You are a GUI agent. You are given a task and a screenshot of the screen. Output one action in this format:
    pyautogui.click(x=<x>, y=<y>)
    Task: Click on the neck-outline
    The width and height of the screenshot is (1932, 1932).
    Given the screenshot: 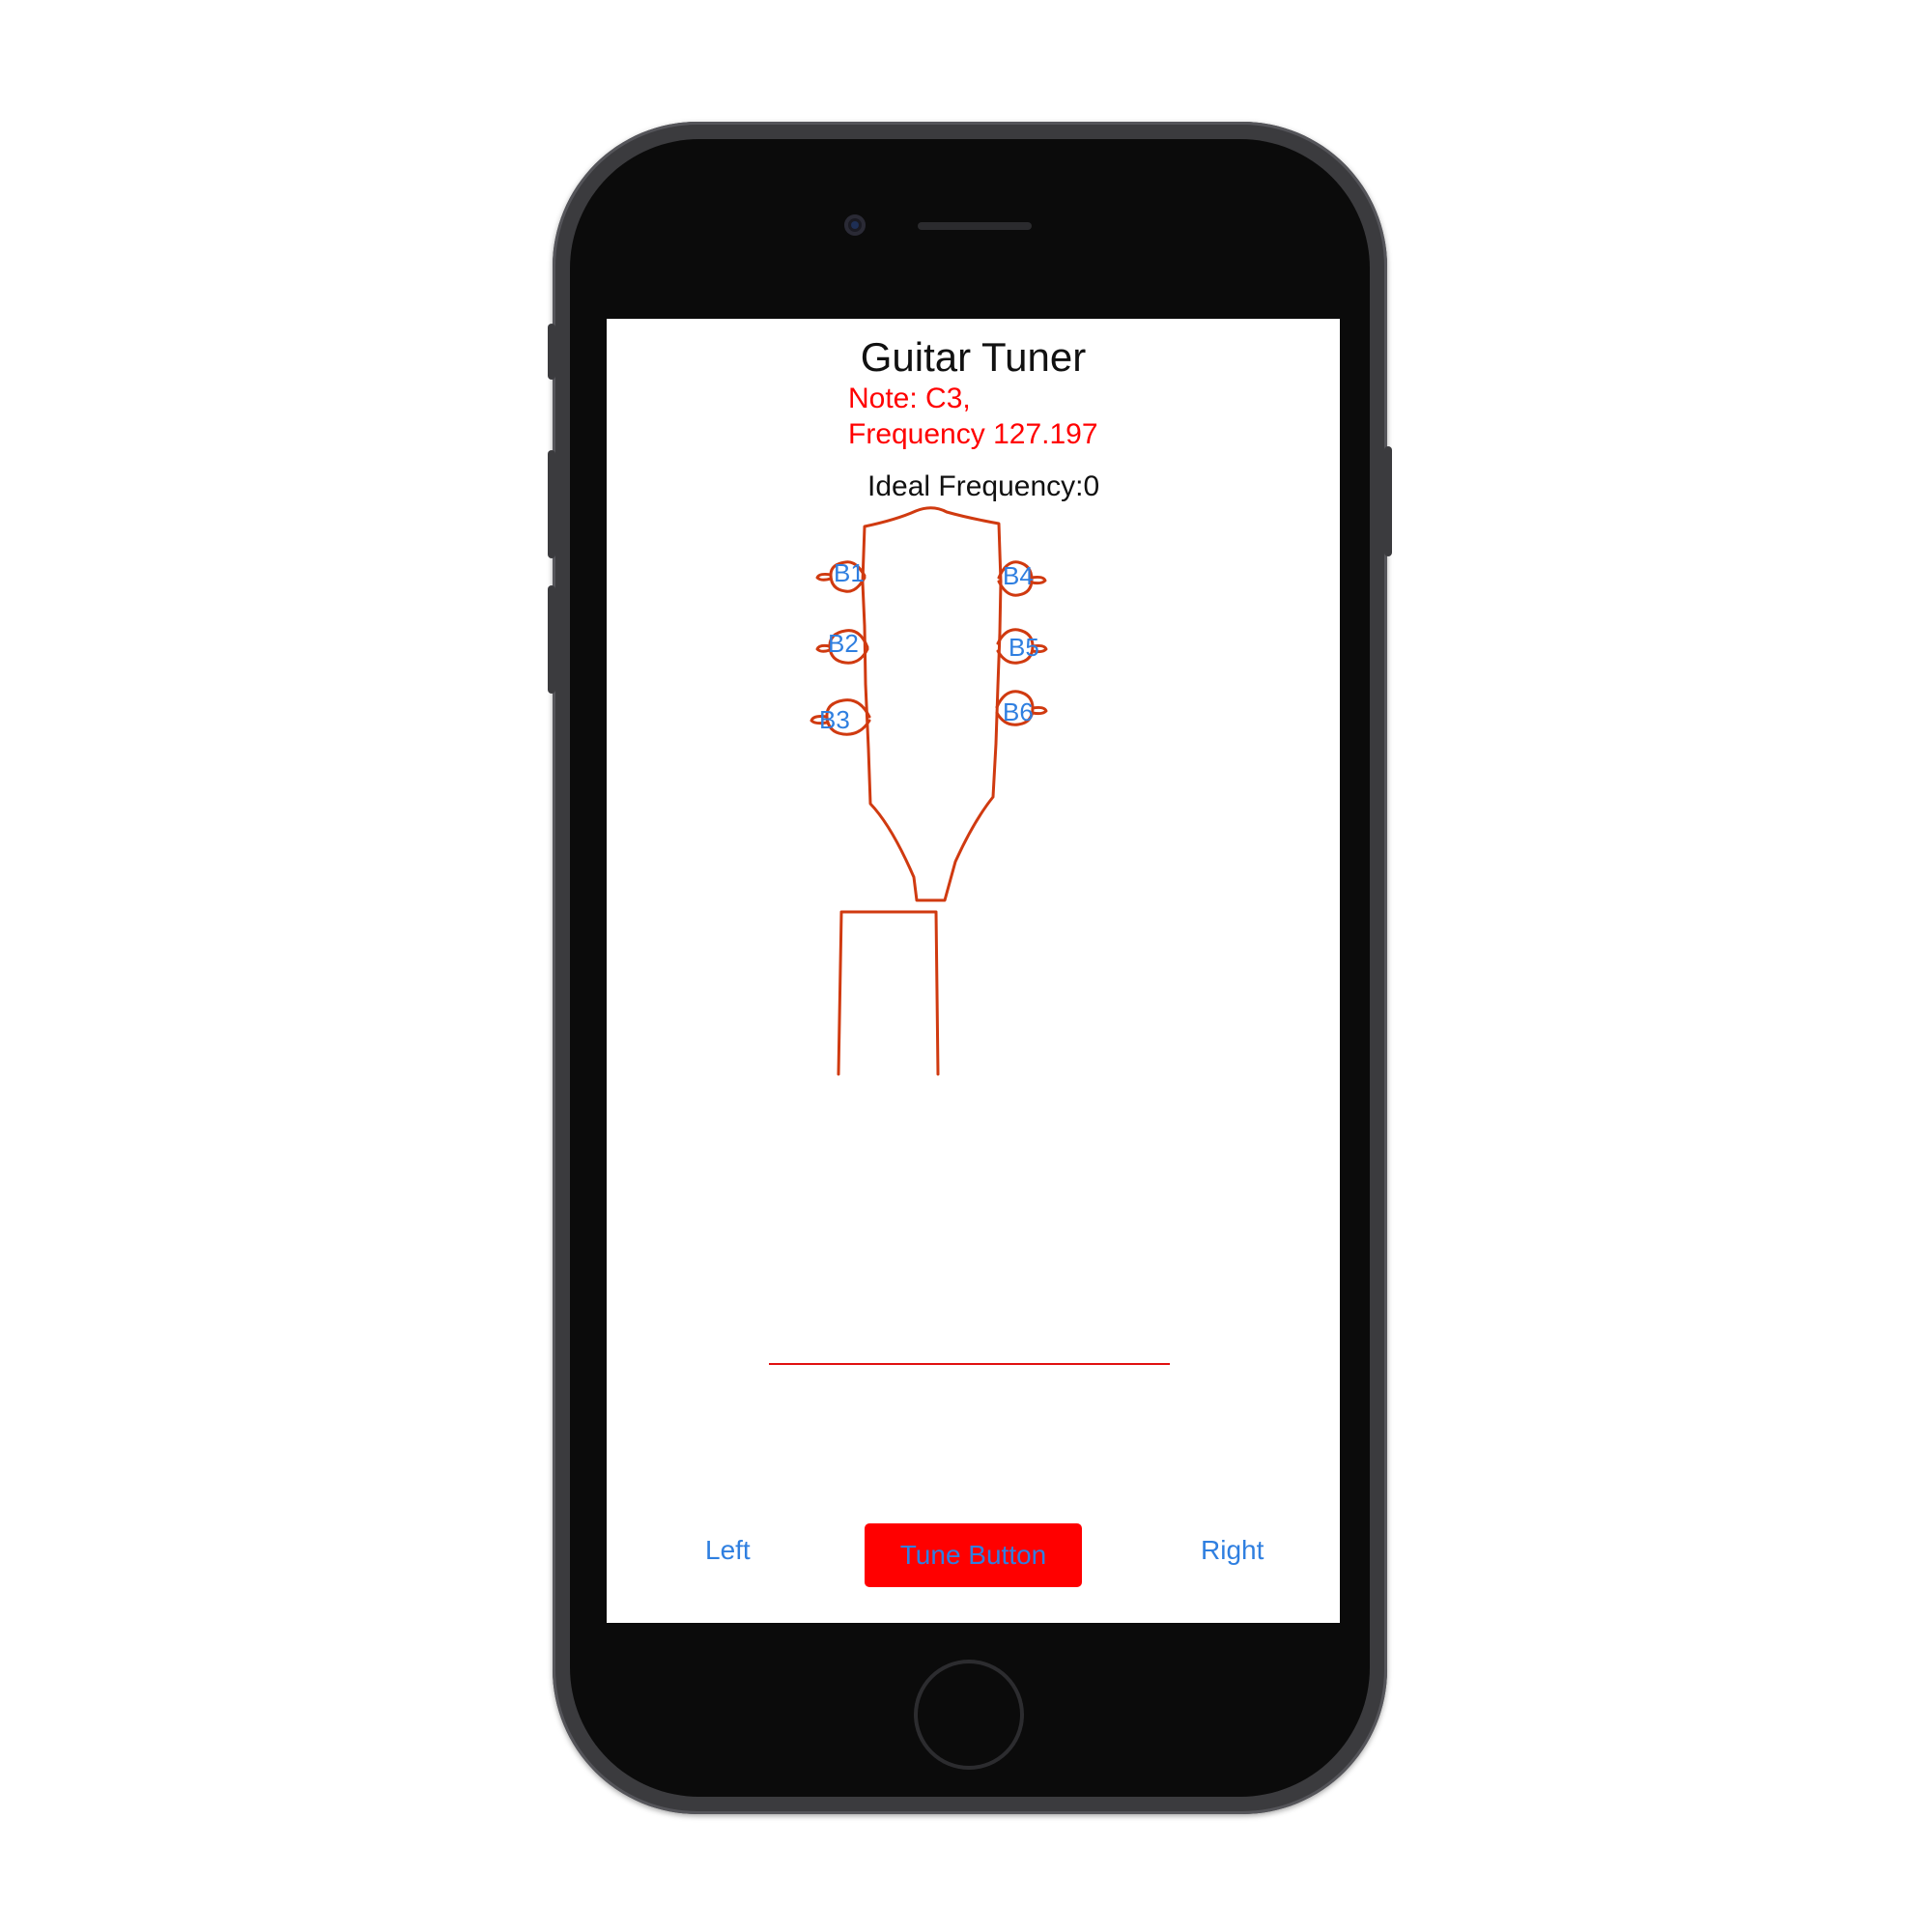 What is the action you would take?
    pyautogui.click(x=888, y=993)
    